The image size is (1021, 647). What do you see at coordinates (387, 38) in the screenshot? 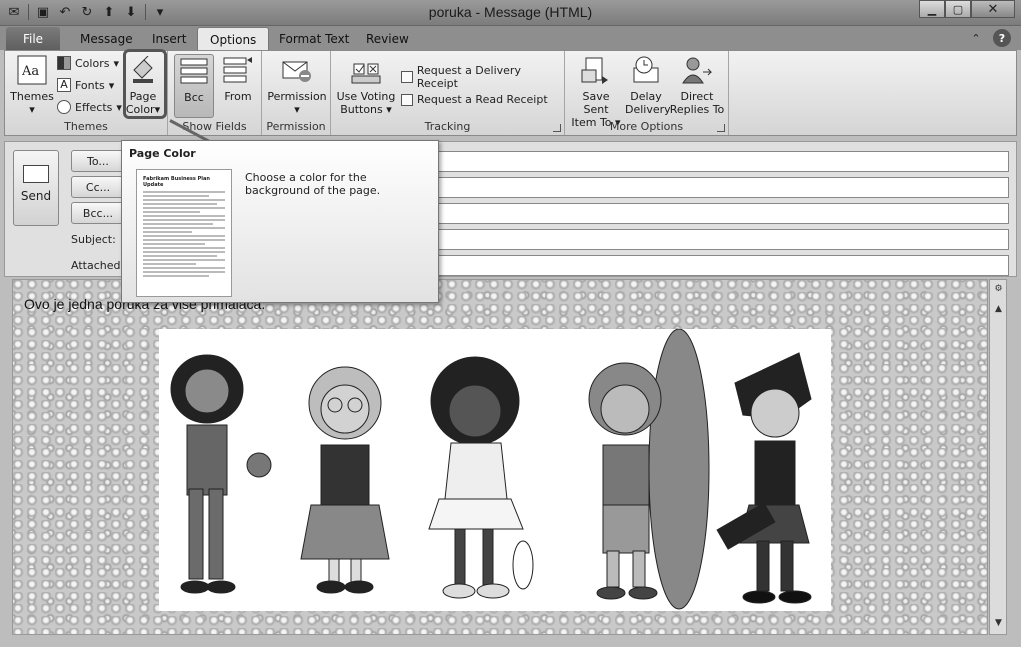
I see `tab-review: Review` at bounding box center [387, 38].